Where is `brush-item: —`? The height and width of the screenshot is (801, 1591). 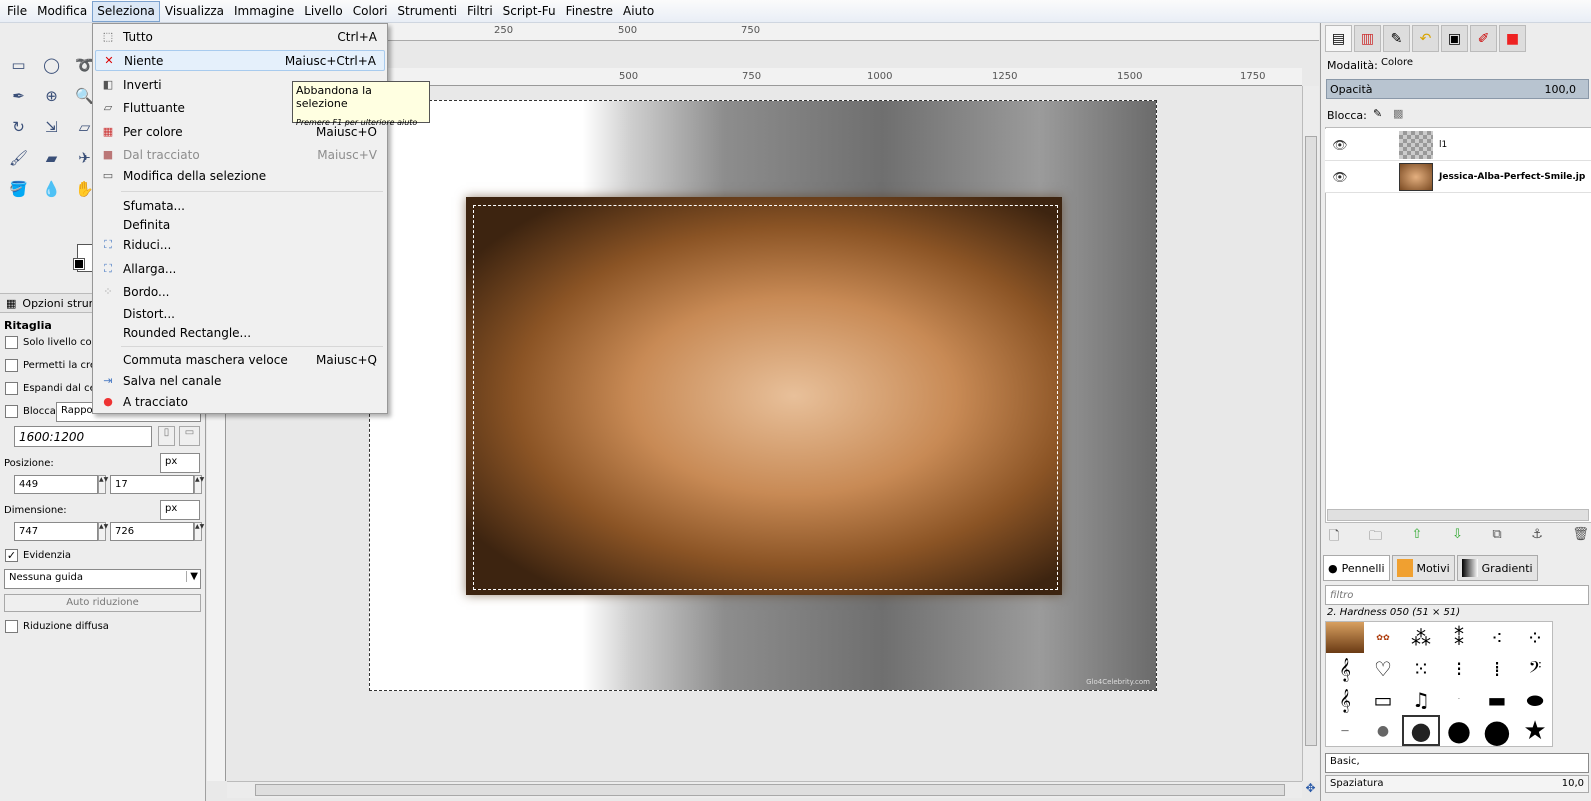
brush-item: — is located at coordinates (1345, 730).